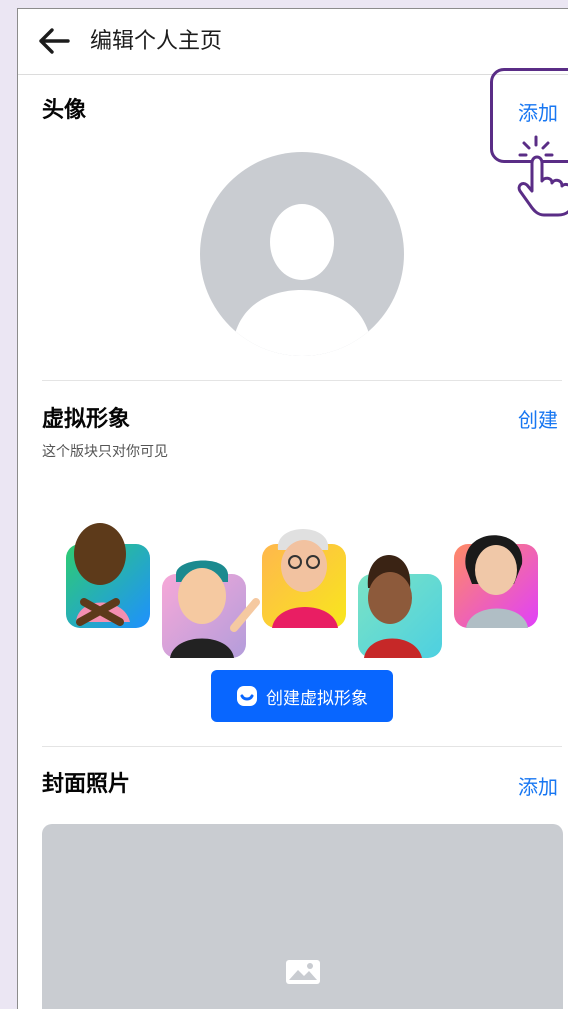  Describe the element at coordinates (302, 254) in the screenshot. I see `default-avatar` at that location.